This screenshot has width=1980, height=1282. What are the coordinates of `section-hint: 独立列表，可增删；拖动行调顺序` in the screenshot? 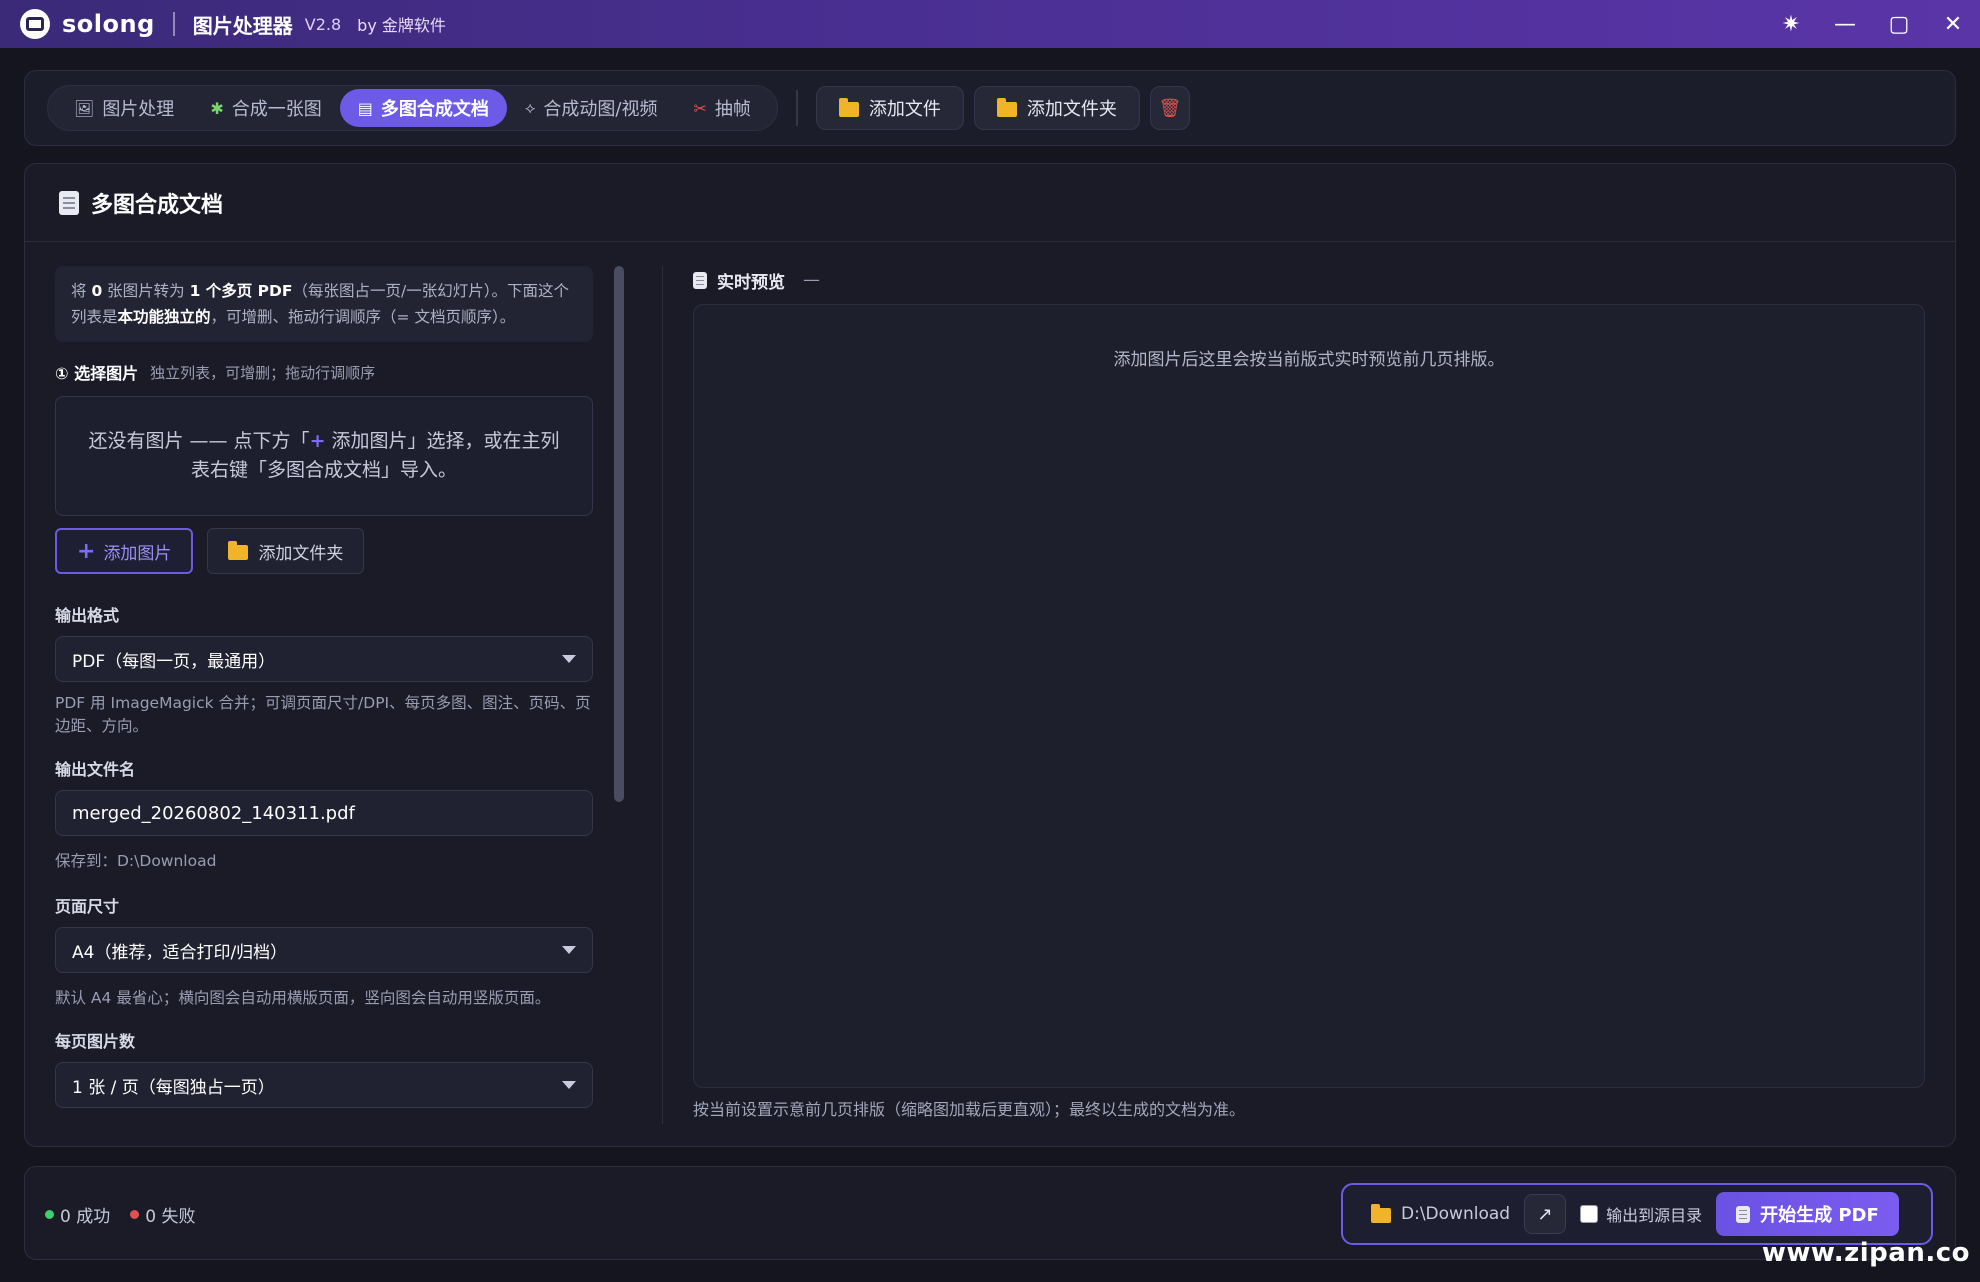 It's located at (263, 372).